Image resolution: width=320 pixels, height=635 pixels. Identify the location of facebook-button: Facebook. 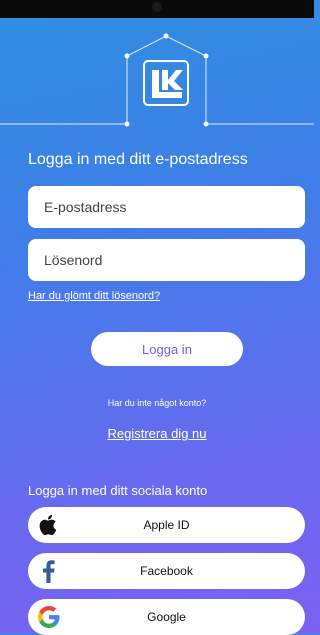
(166, 571).